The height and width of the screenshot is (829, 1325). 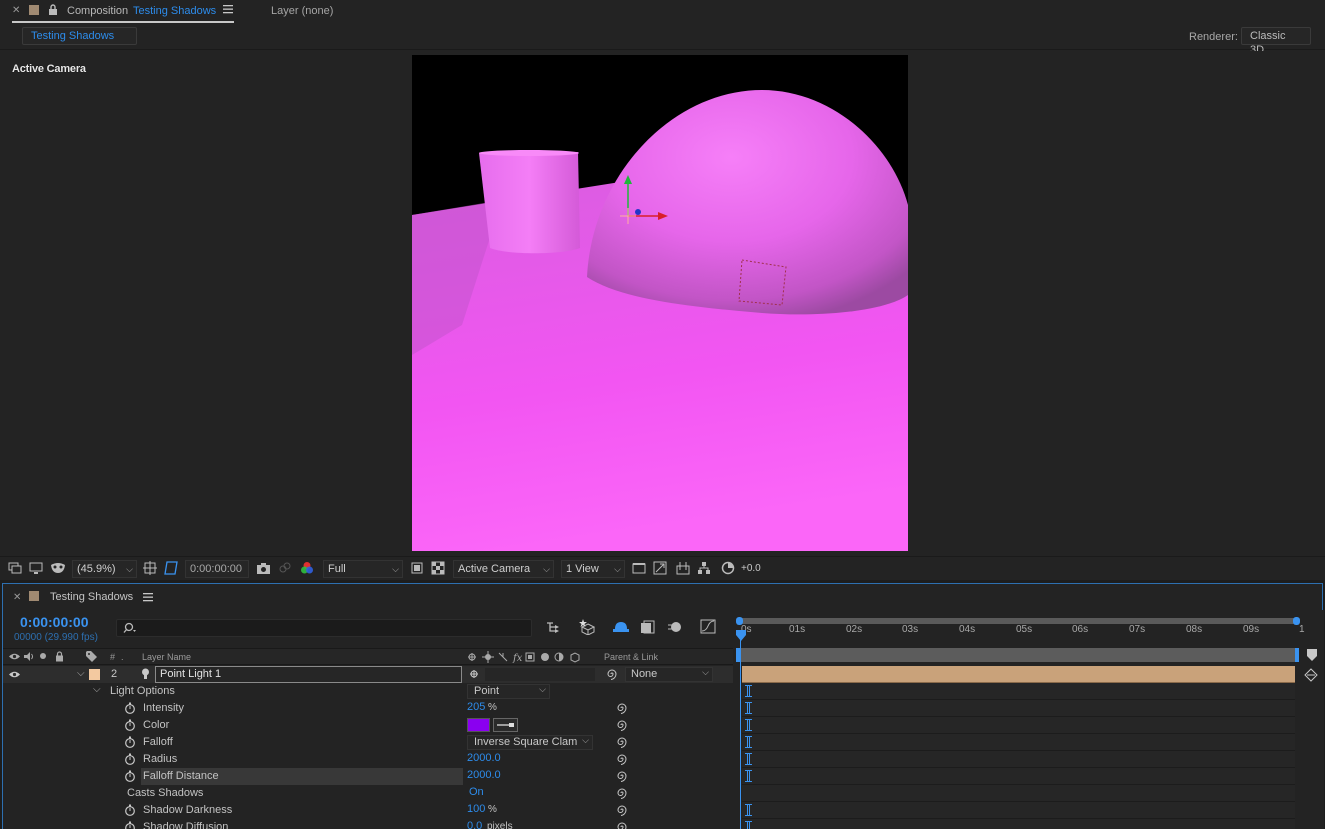 I want to click on property-value: 100, so click(x=476, y=809).